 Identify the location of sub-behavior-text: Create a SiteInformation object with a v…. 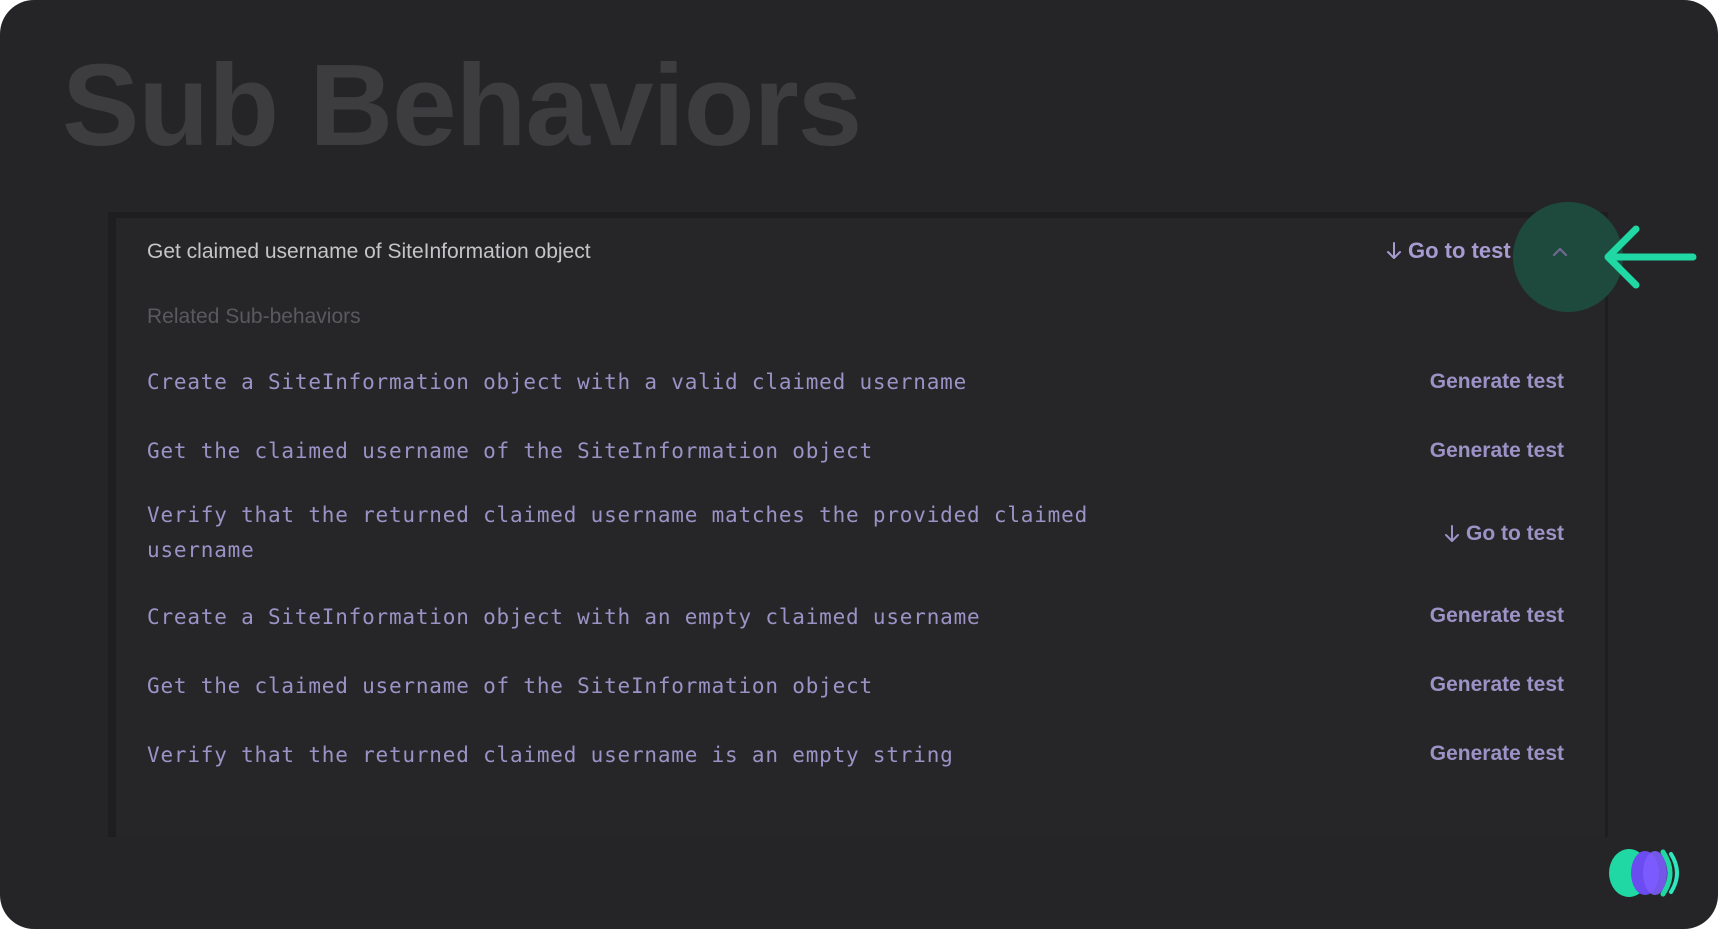
(557, 382).